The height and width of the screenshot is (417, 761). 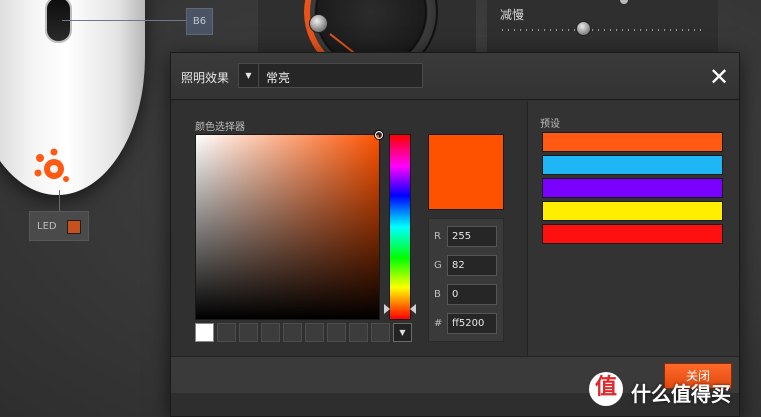 I want to click on deceleration-label: 减慢, so click(x=512, y=15).